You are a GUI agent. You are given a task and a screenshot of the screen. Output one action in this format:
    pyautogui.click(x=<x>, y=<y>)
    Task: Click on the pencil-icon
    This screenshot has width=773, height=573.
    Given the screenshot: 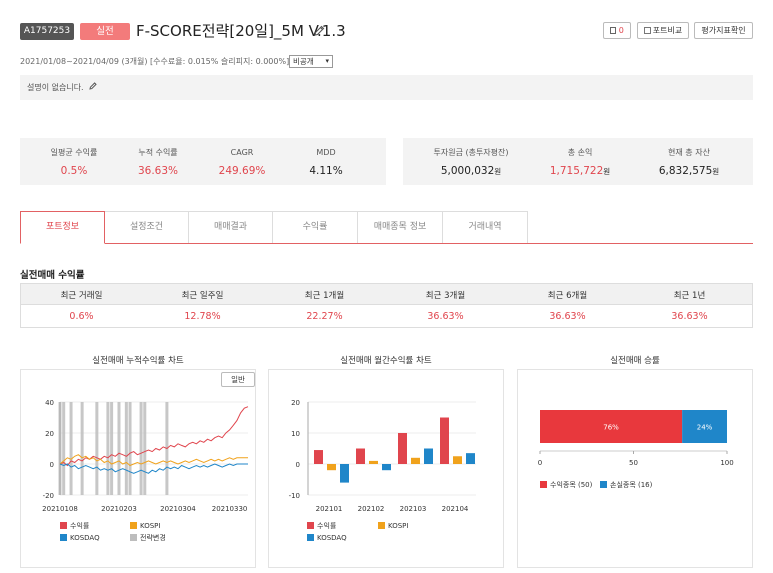 What is the action you would take?
    pyautogui.click(x=319, y=31)
    